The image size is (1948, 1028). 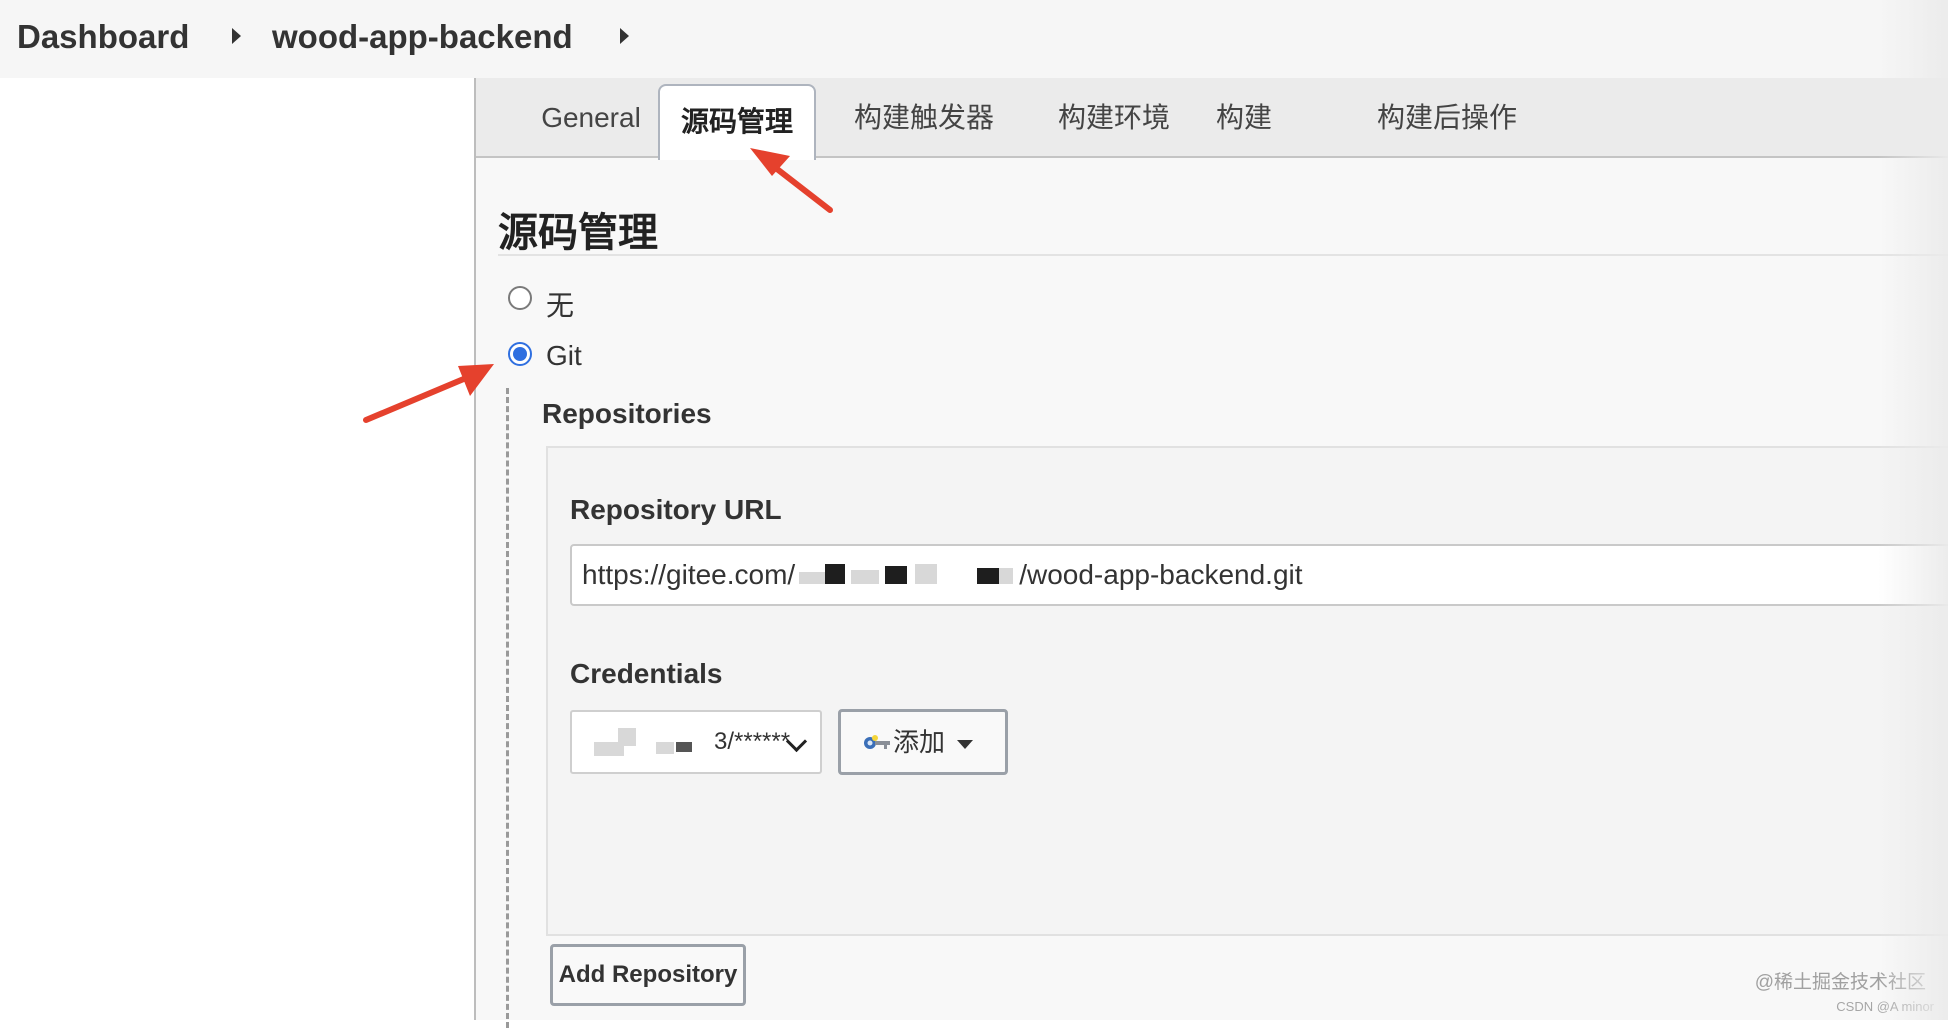 What do you see at coordinates (1840, 982) in the screenshot?
I see `watermark: @稀土掘金技术社区` at bounding box center [1840, 982].